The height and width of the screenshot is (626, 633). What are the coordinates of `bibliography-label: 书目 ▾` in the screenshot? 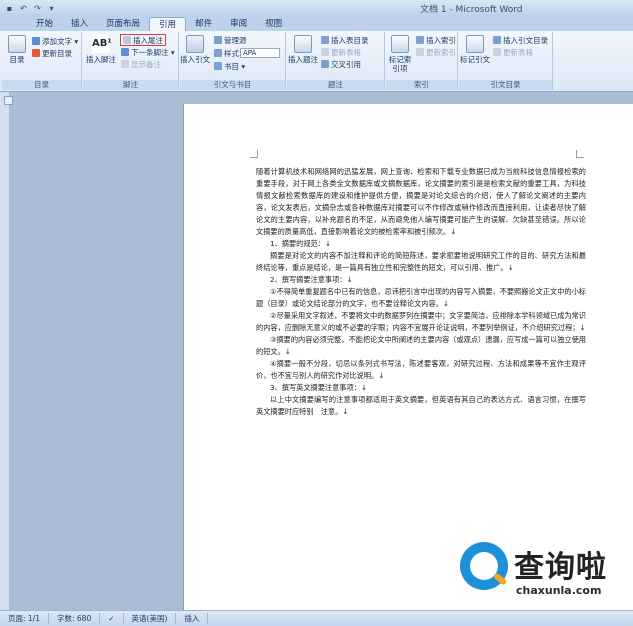 It's located at (235, 66).